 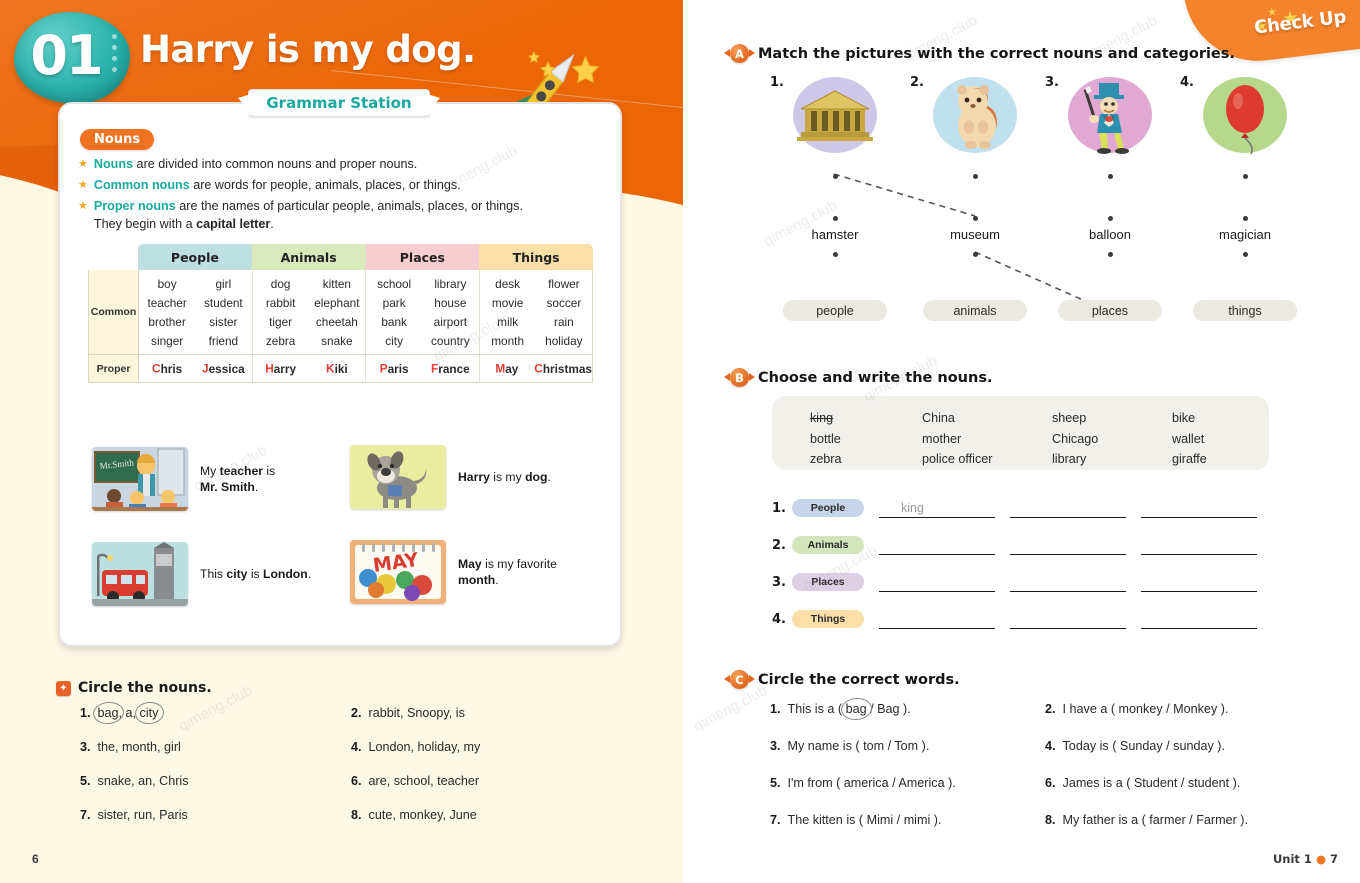 I want to click on circled-answer: city, so click(x=149, y=713).